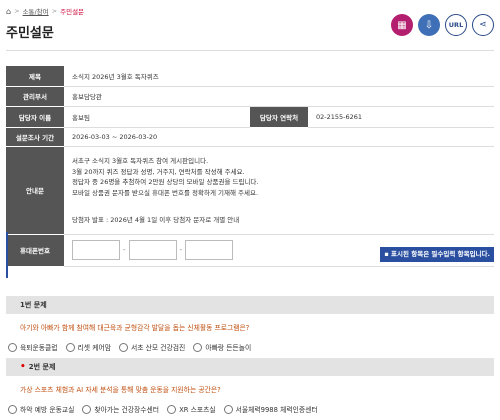 This screenshot has width=500, height=420. I want to click on url-copy-button: URL, so click(456, 25).